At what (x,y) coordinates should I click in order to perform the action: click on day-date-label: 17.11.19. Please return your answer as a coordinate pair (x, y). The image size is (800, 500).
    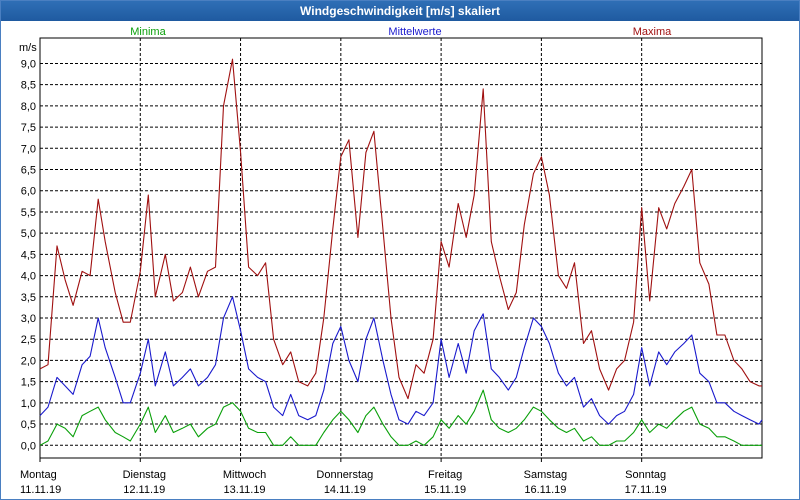
    Looking at the image, I should click on (646, 490).